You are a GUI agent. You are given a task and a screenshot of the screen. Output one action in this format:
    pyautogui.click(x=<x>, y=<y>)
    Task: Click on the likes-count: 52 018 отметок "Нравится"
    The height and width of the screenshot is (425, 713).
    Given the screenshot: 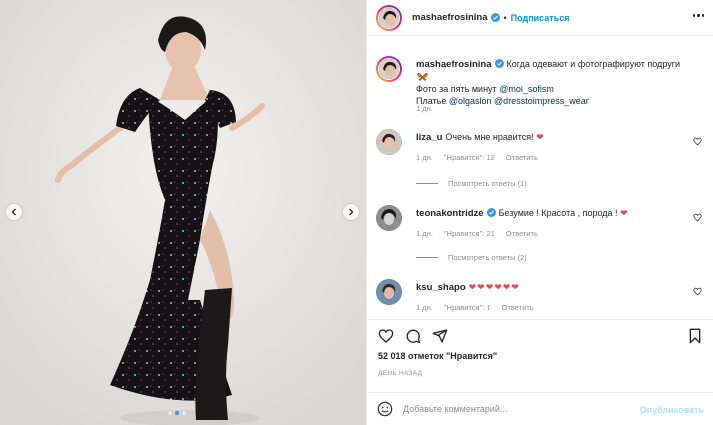 What is the action you would take?
    pyautogui.click(x=437, y=356)
    